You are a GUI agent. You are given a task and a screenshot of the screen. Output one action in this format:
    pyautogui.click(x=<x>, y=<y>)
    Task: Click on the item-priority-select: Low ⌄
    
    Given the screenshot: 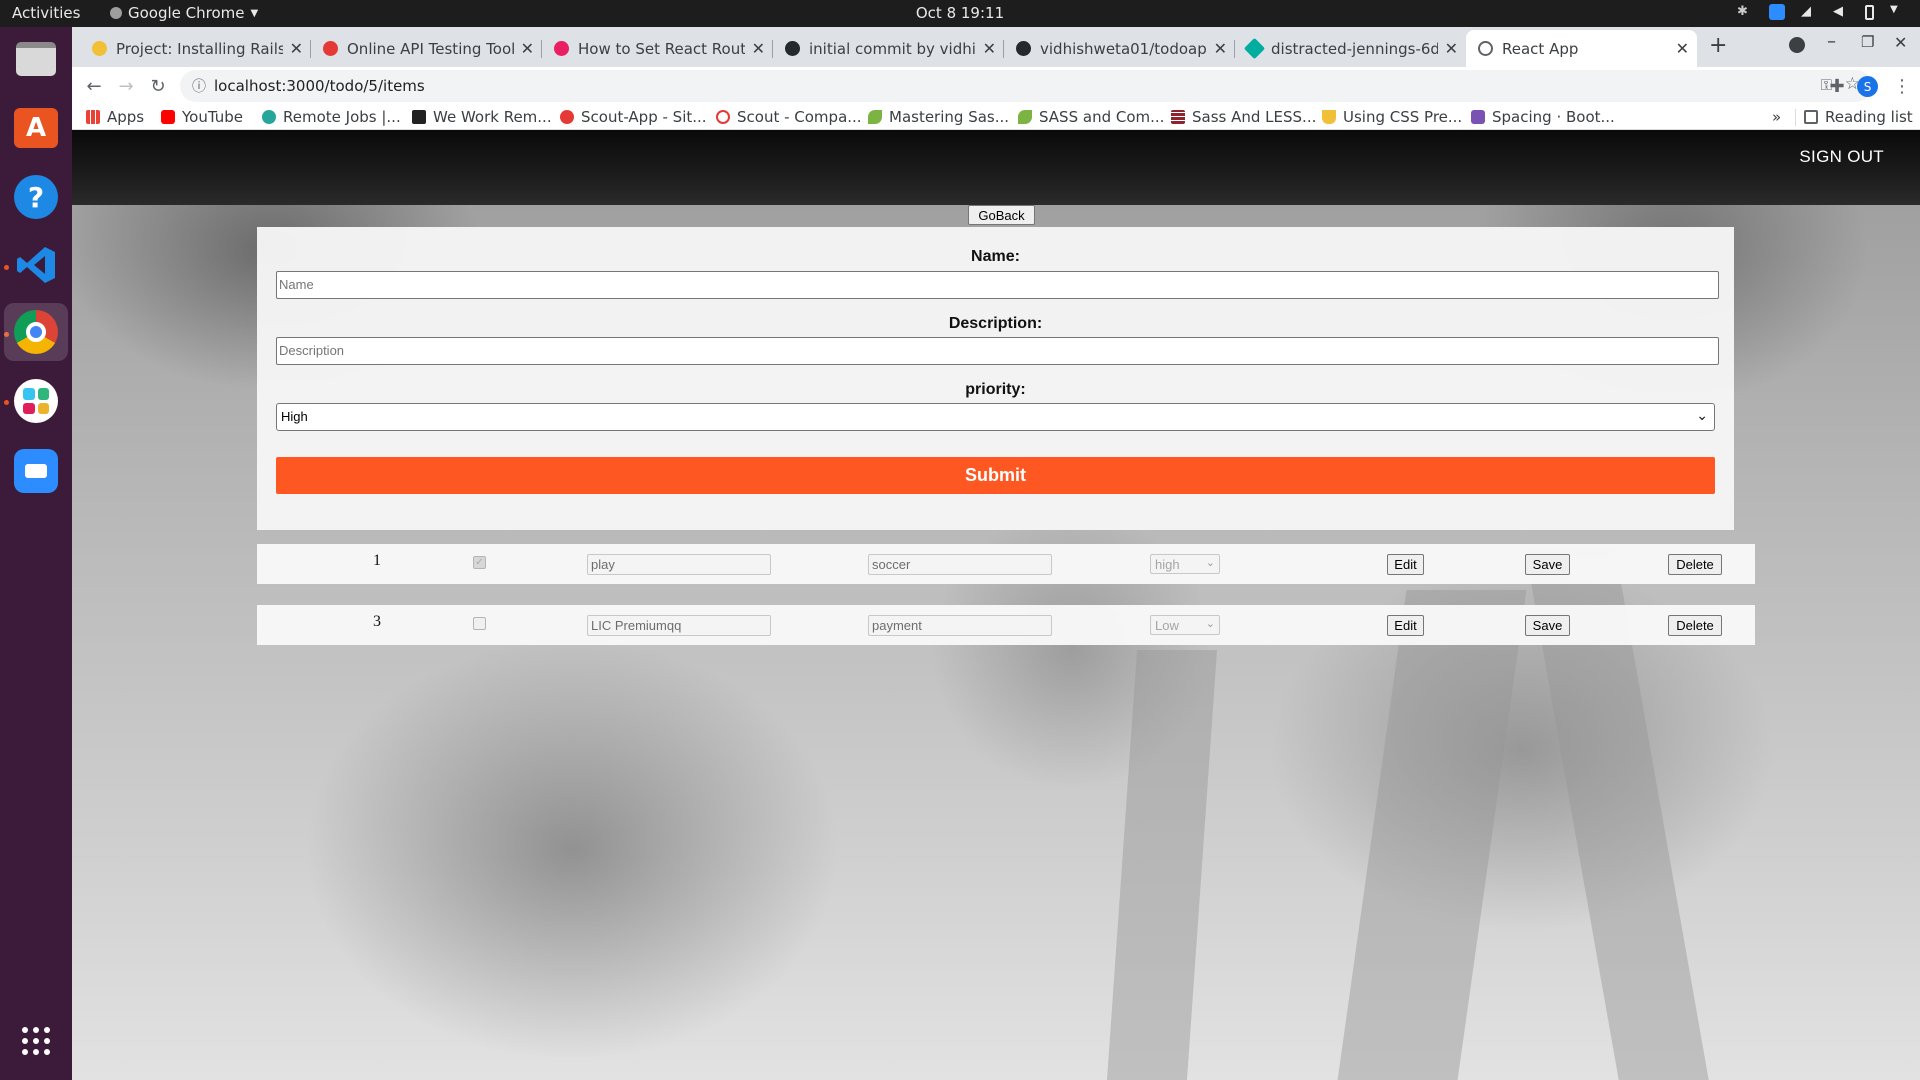 What is the action you would take?
    pyautogui.click(x=1185, y=625)
    